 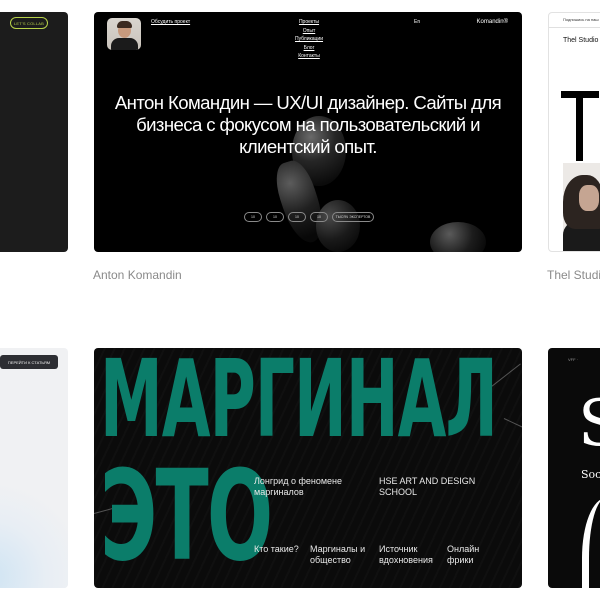 What do you see at coordinates (581, 40) in the screenshot?
I see `studio-title: Thel Studio` at bounding box center [581, 40].